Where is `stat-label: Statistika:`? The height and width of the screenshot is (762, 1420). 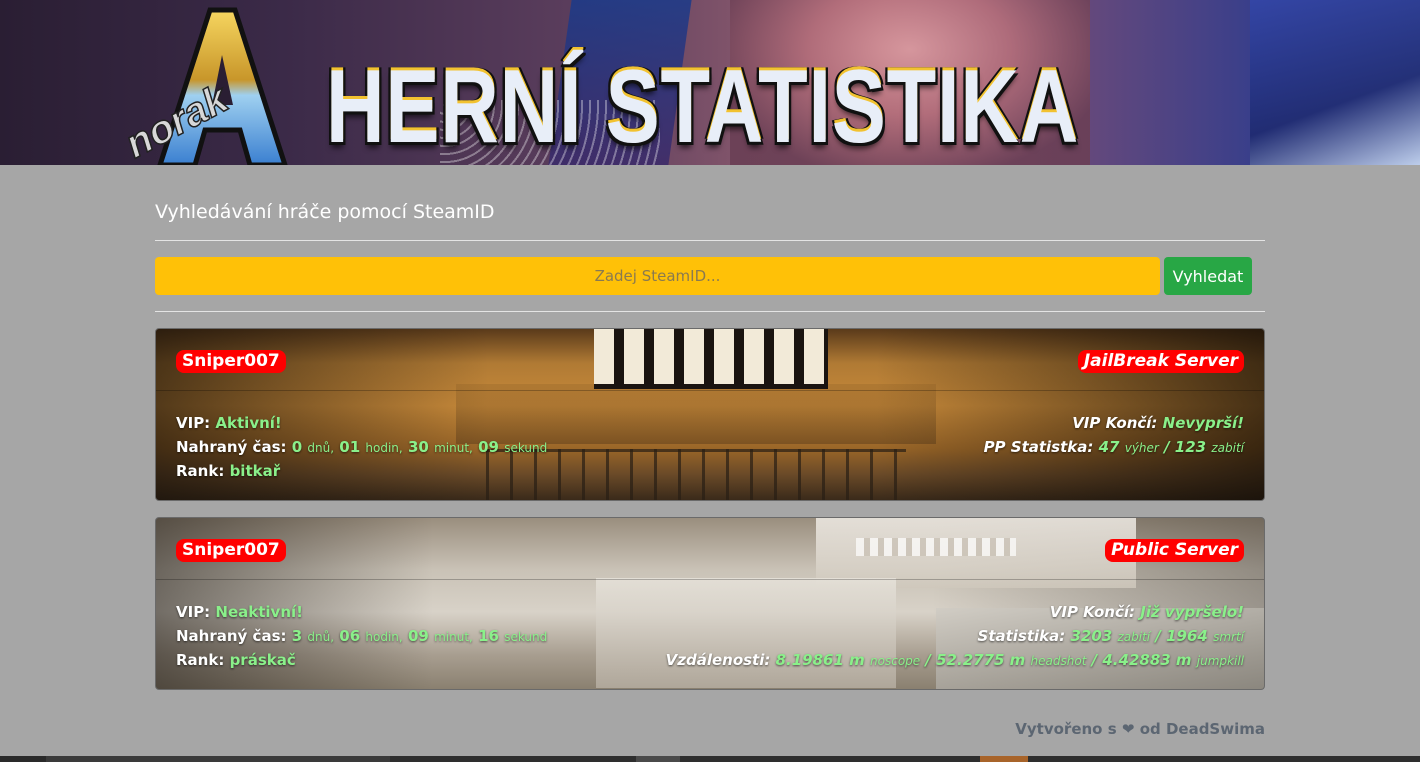
stat-label: Statistika: is located at coordinates (1021, 636).